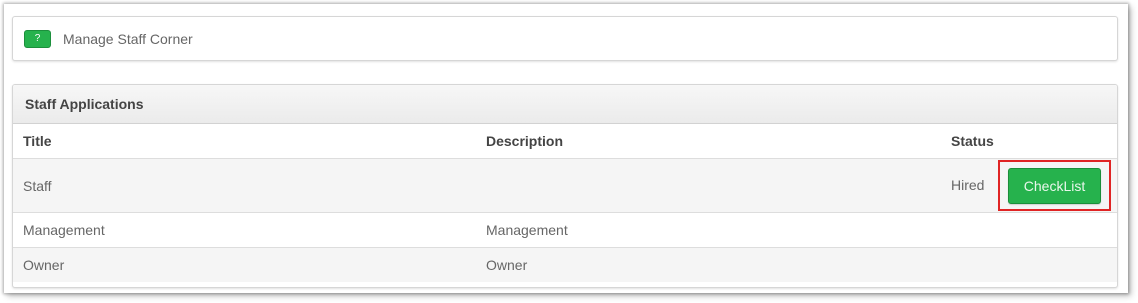 The width and height of the screenshot is (1138, 303). I want to click on cell-status: Hired CheckList, so click(1029, 185).